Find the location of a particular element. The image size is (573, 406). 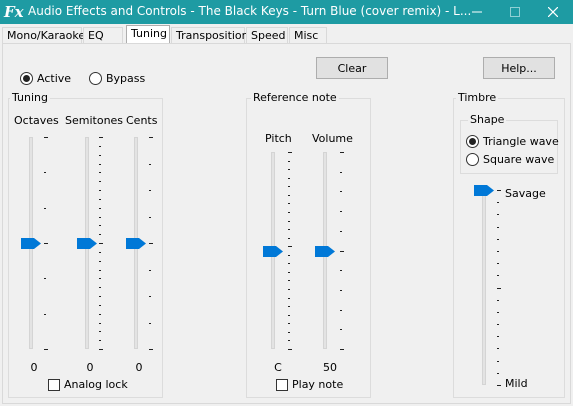

app-icon: Fx is located at coordinates (14, 12).